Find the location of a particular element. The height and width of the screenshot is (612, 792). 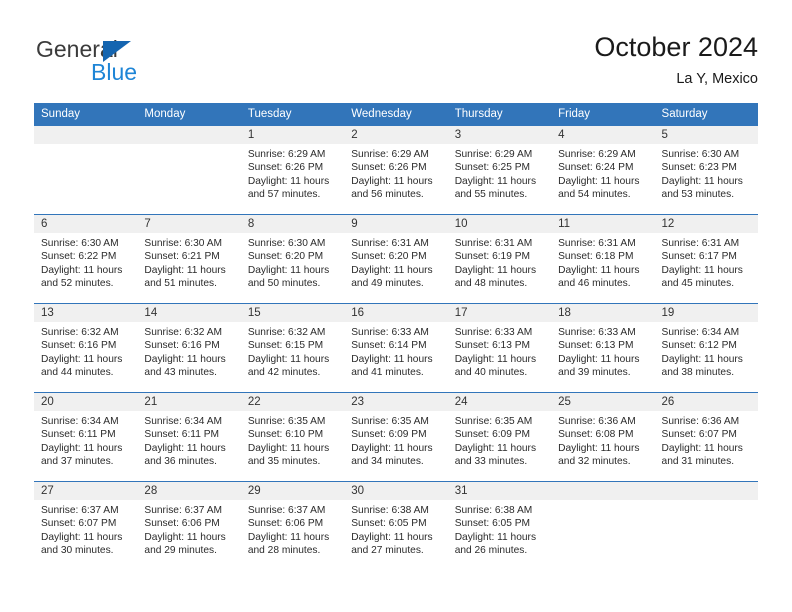

day-detail-line: Sunset: 6:06 PM is located at coordinates (285, 524).